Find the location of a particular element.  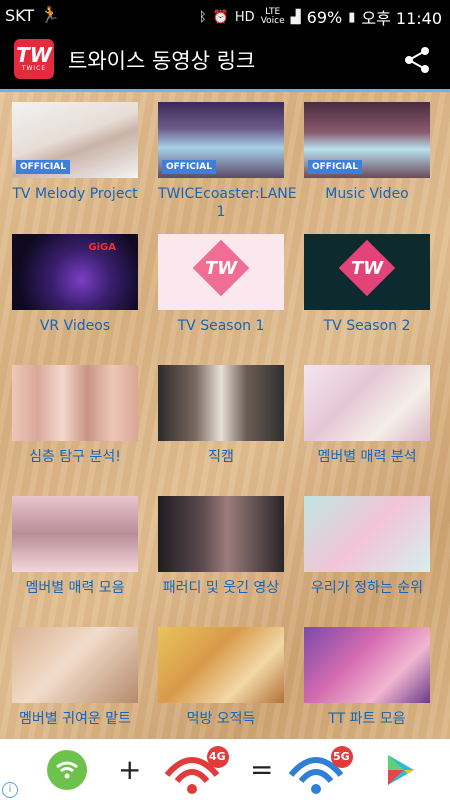

carrier-label: SKT is located at coordinates (20, 15).